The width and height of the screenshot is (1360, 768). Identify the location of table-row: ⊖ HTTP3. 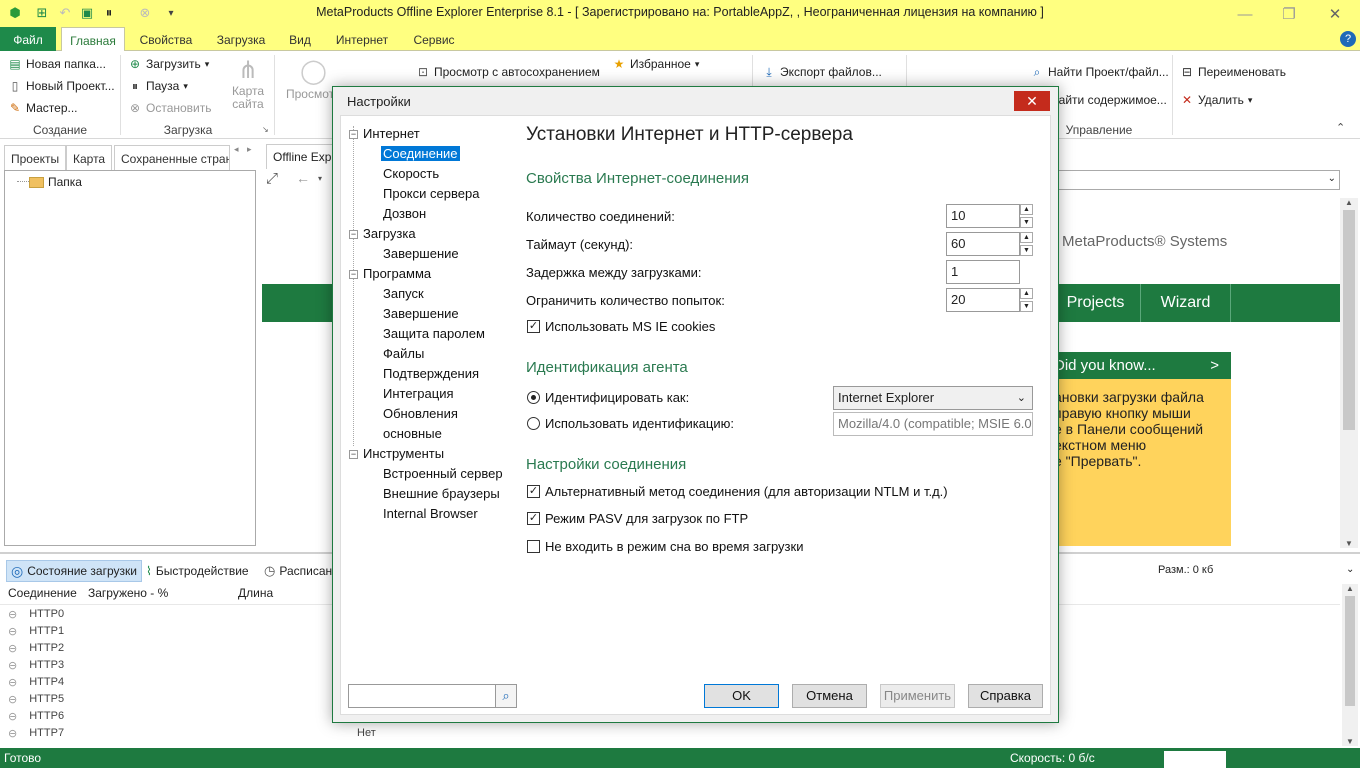
(36, 665).